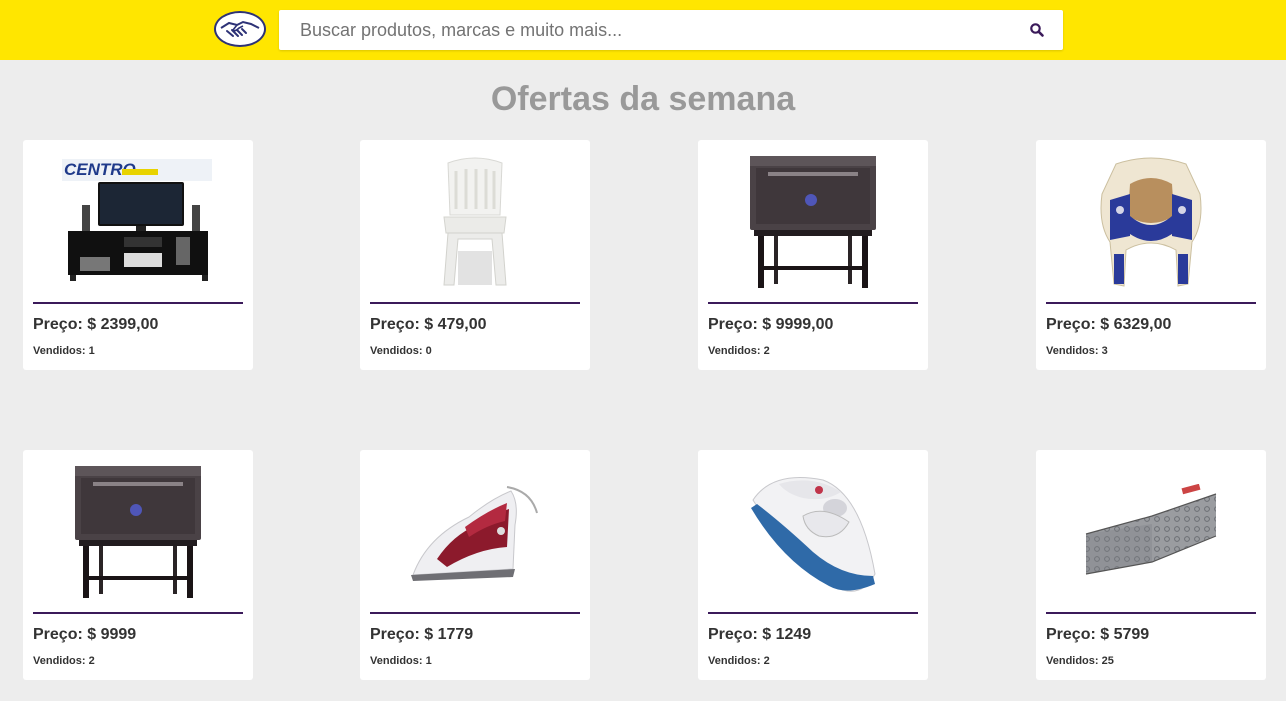 This screenshot has height=701, width=1286. I want to click on product-price: Preço: $ 1249, so click(760, 634).